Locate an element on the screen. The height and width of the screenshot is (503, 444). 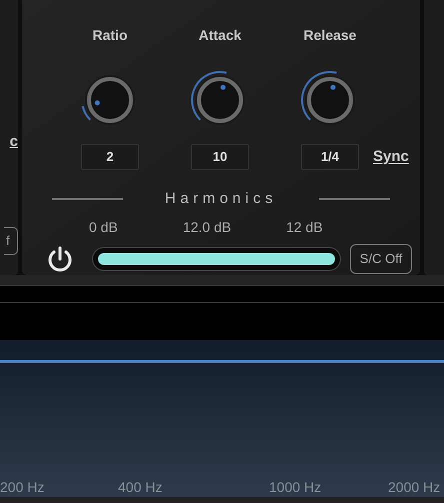
min-value-label: 0 dB is located at coordinates (103, 226).